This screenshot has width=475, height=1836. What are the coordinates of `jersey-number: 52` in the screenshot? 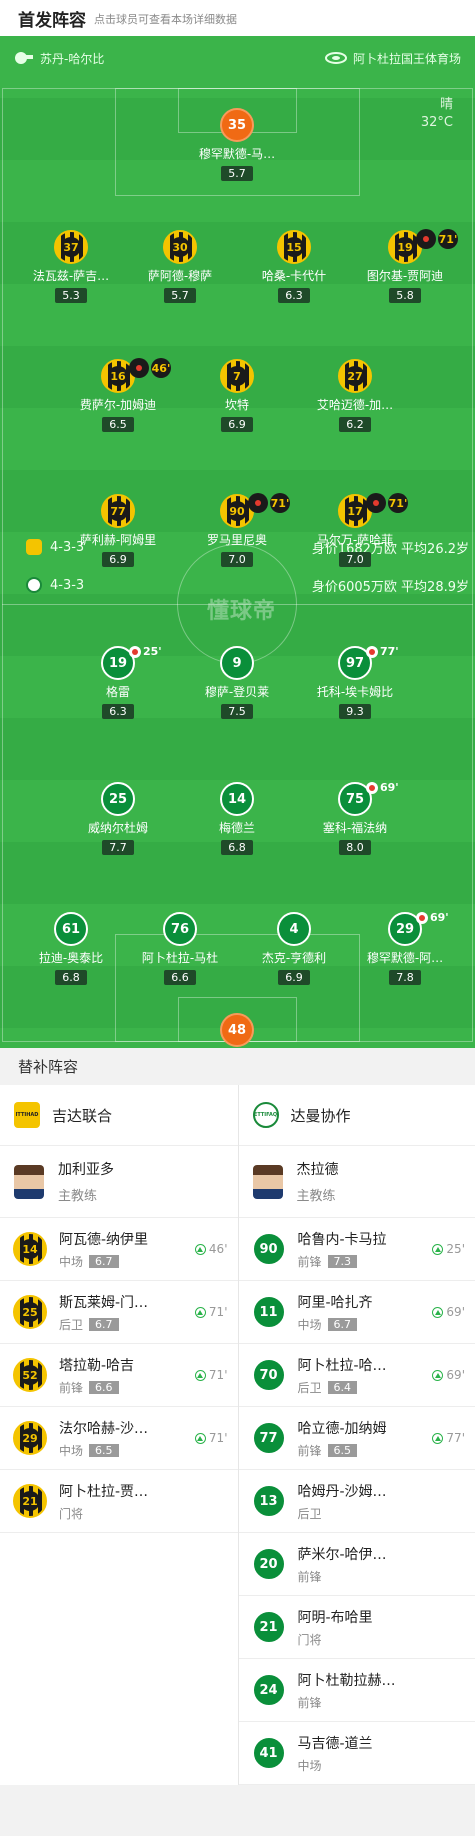 It's located at (30, 1375).